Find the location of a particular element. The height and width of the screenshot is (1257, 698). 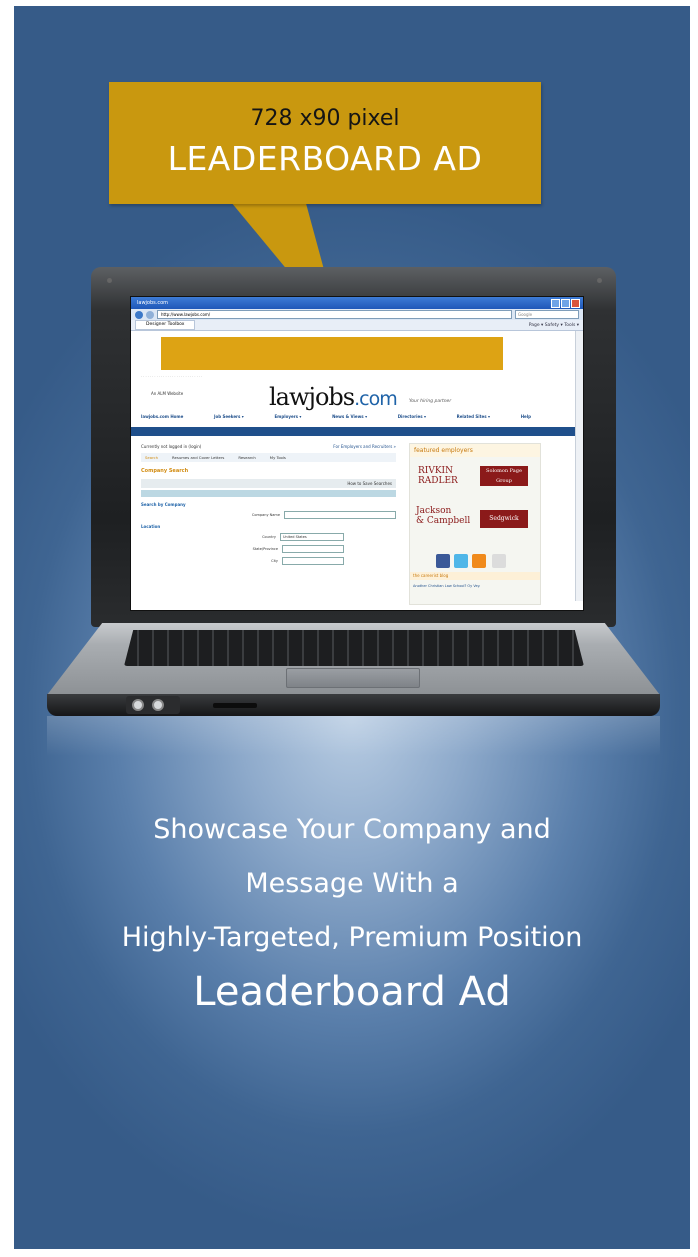

employer-sedgwick: Sedgwick is located at coordinates (504, 519).